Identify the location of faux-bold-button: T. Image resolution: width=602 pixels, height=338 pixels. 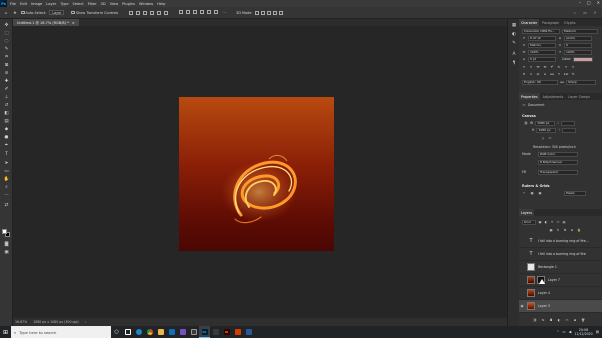
(524, 67).